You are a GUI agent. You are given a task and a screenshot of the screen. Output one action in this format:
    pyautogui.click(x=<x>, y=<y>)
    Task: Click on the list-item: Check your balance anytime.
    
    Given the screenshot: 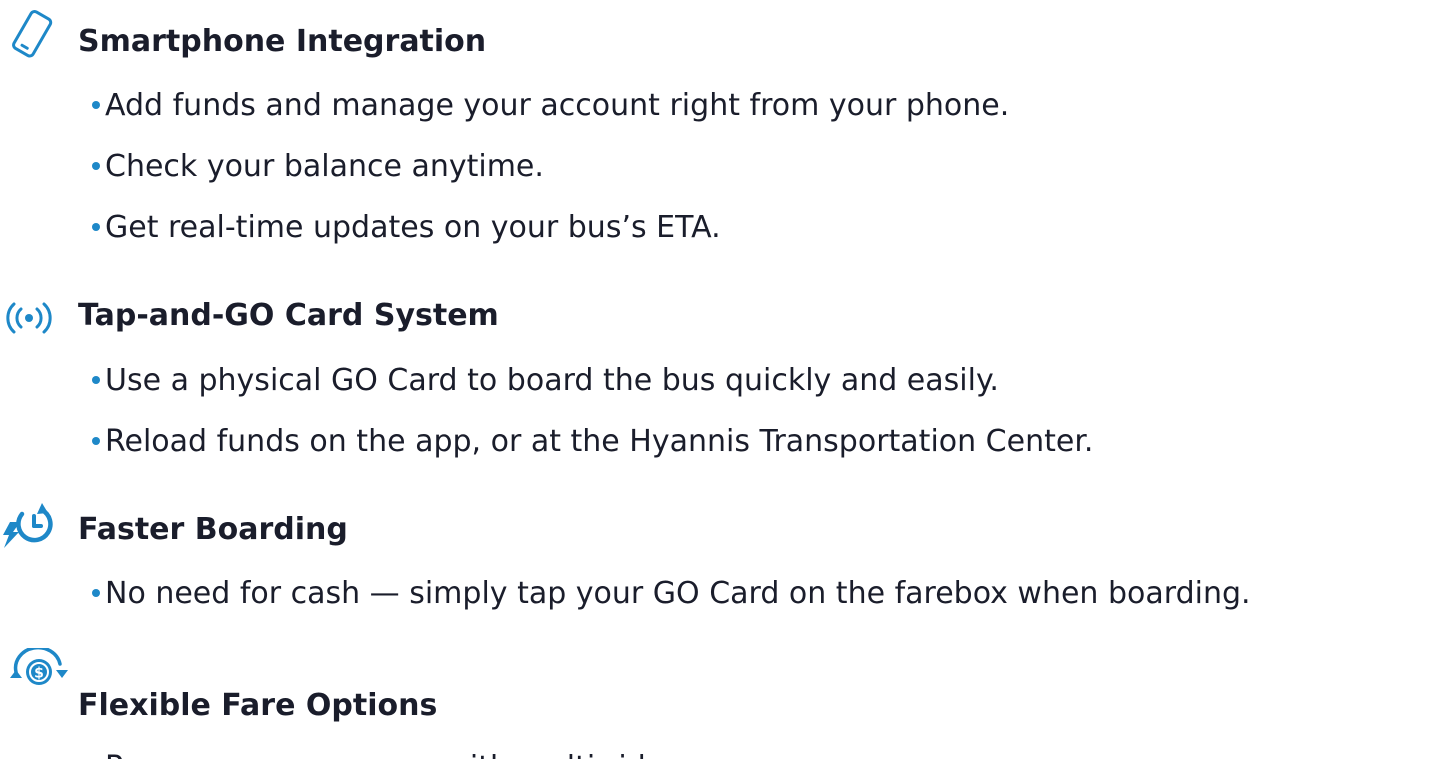 What is the action you would take?
    pyautogui.click(x=318, y=167)
    